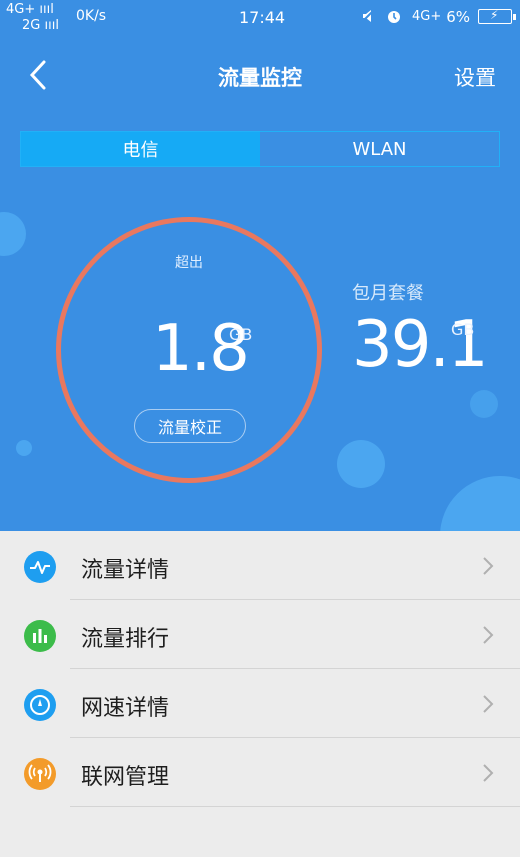 The image size is (520, 857). I want to click on broadcast-icon, so click(40, 774).